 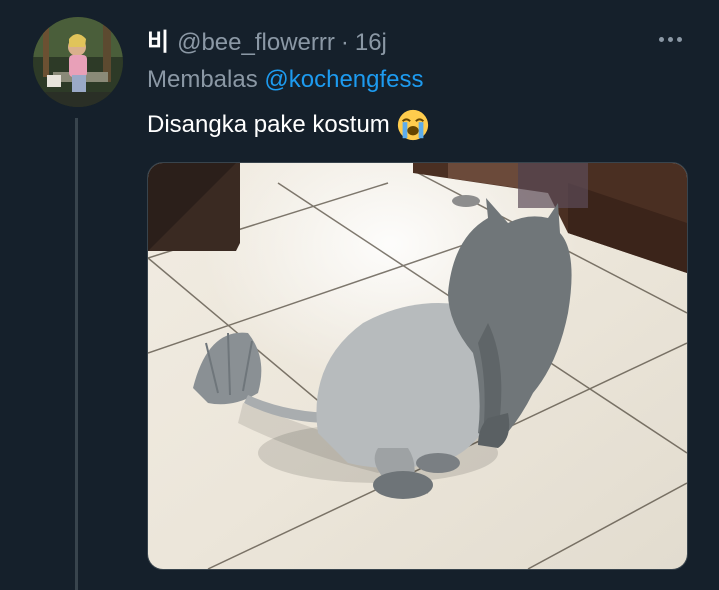 What do you see at coordinates (256, 43) in the screenshot?
I see `user-handle: @bee_flowerrr` at bounding box center [256, 43].